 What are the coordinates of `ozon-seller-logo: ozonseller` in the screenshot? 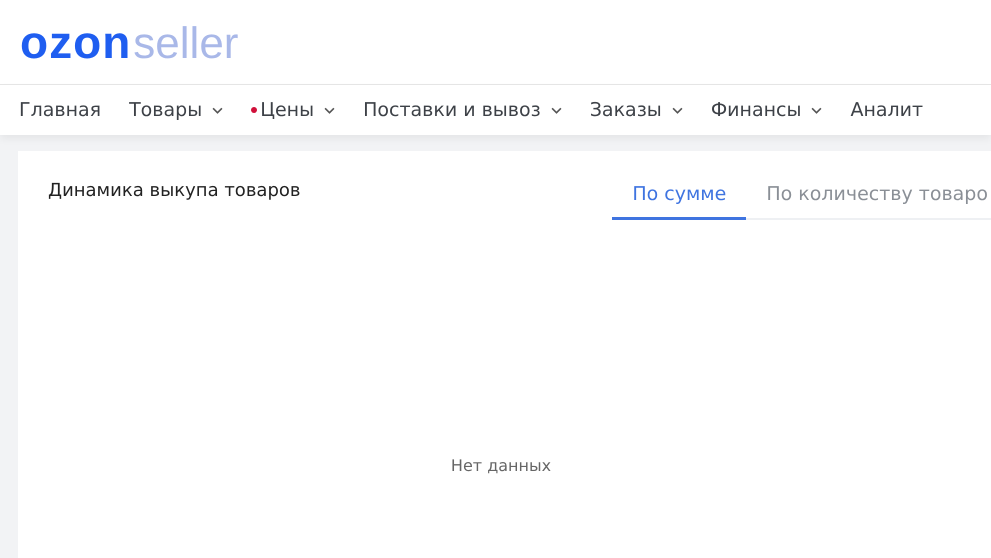 It's located at (129, 42).